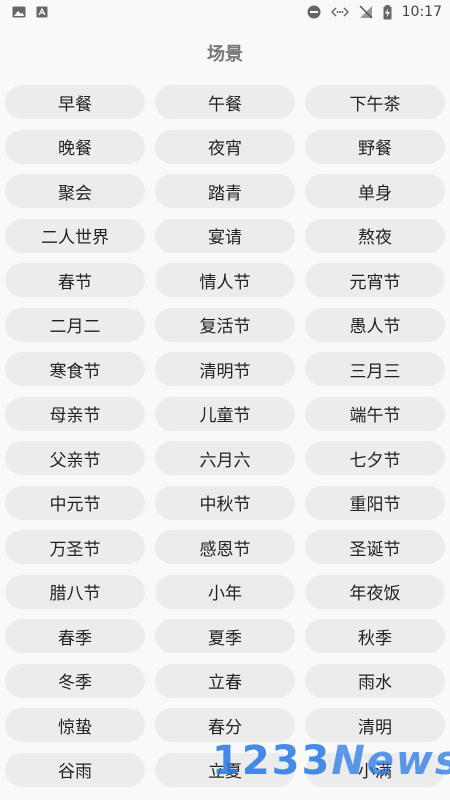 This screenshot has height=800, width=450. What do you see at coordinates (387, 12) in the screenshot?
I see `battery-charging-icon` at bounding box center [387, 12].